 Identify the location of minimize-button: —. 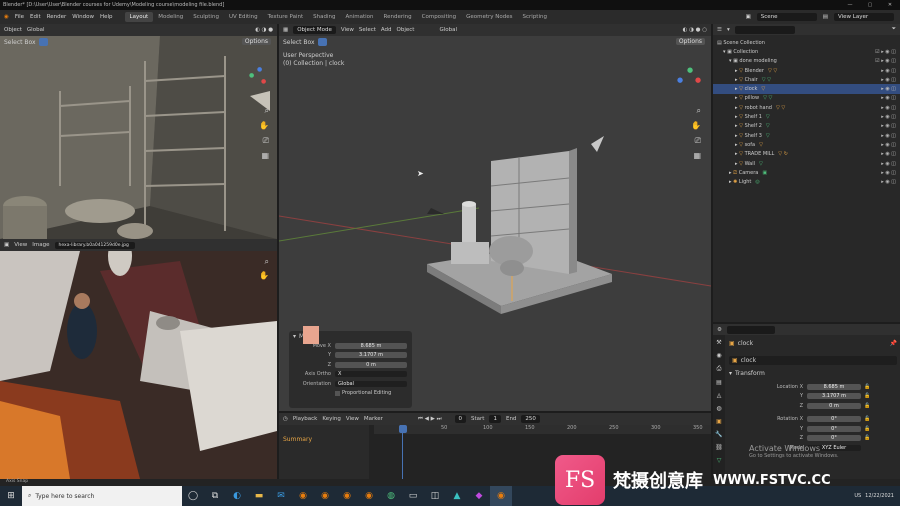
(850, 5).